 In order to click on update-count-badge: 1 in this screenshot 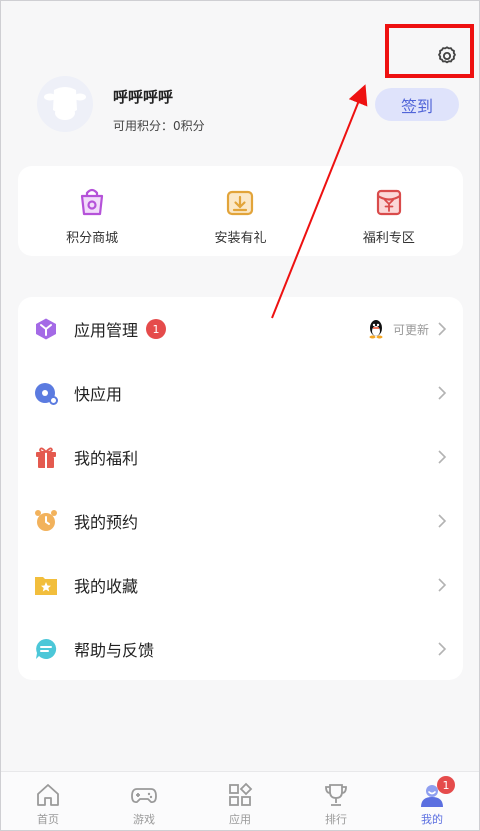, I will do `click(156, 329)`.